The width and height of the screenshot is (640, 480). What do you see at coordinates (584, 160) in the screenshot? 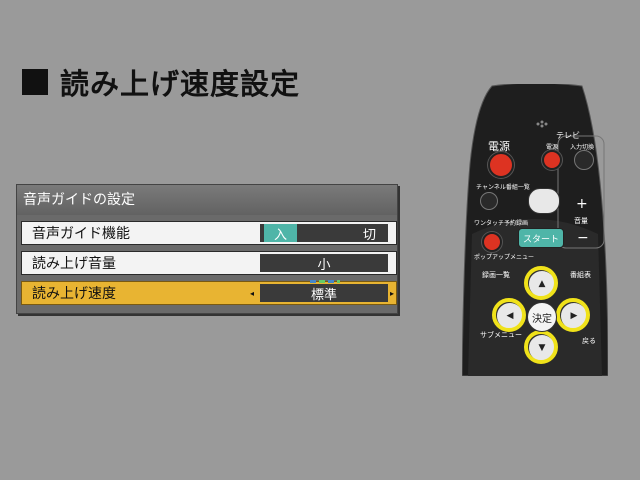
I see `tv-input-button` at bounding box center [584, 160].